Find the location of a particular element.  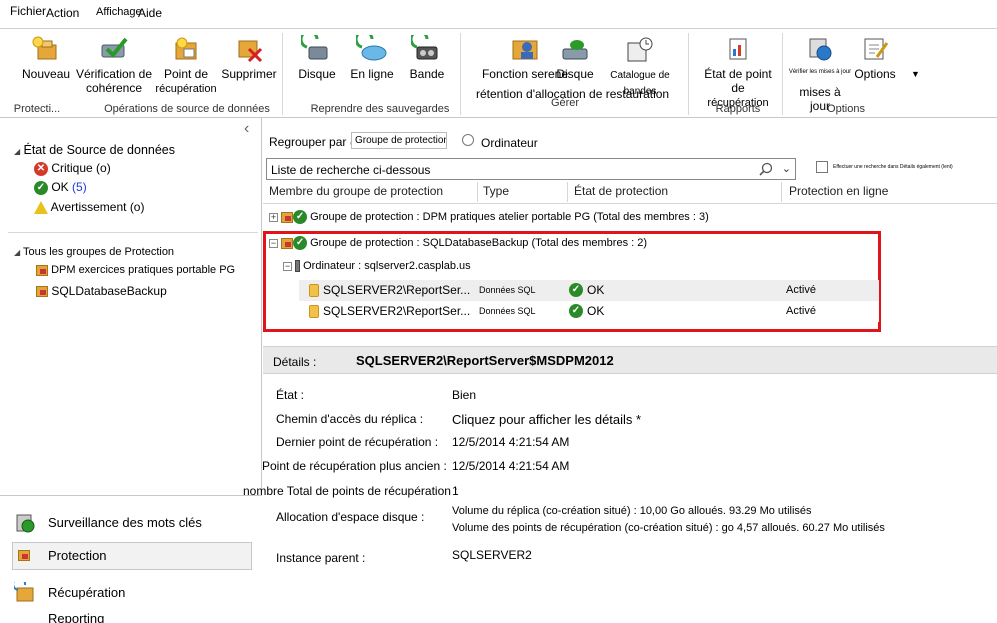

group-by-label: Regrouper par @ is located at coordinates (315, 142).